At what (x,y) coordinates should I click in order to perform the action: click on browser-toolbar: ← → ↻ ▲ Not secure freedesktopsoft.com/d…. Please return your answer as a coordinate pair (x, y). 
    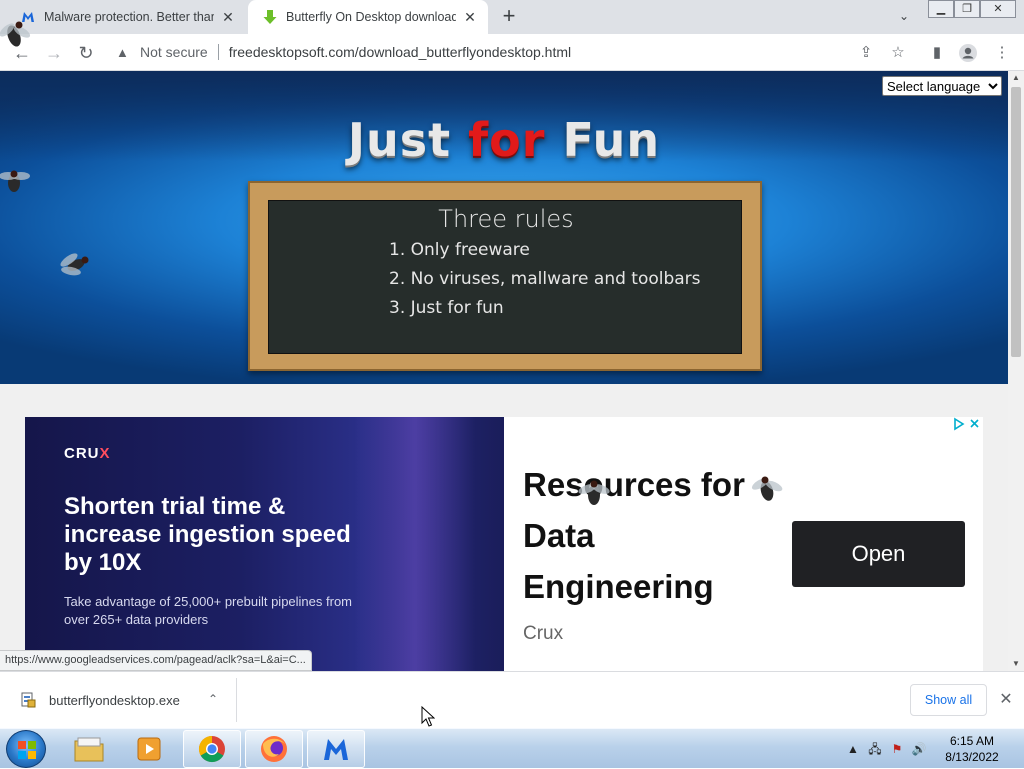
    Looking at the image, I should click on (512, 52).